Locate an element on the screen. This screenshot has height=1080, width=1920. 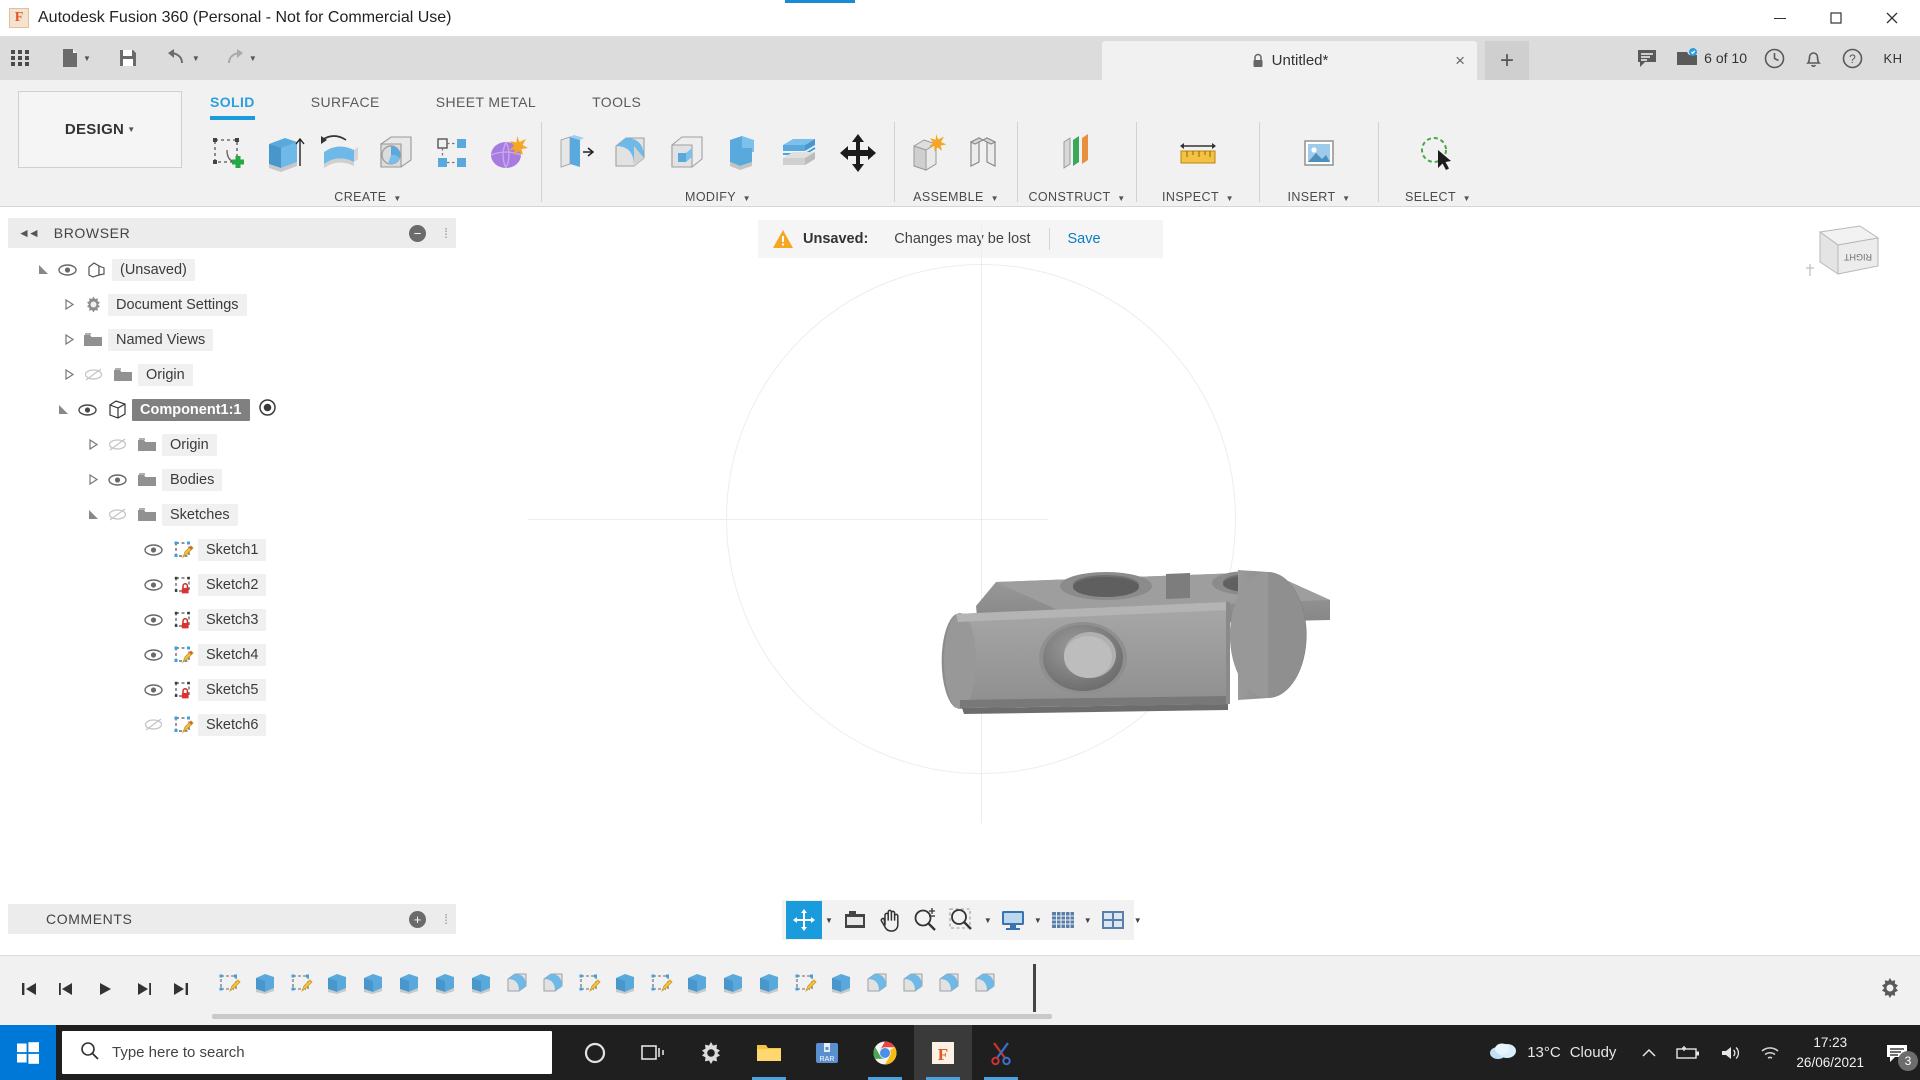
tab-sheet-metal: SHEET METAL is located at coordinates (486, 102).